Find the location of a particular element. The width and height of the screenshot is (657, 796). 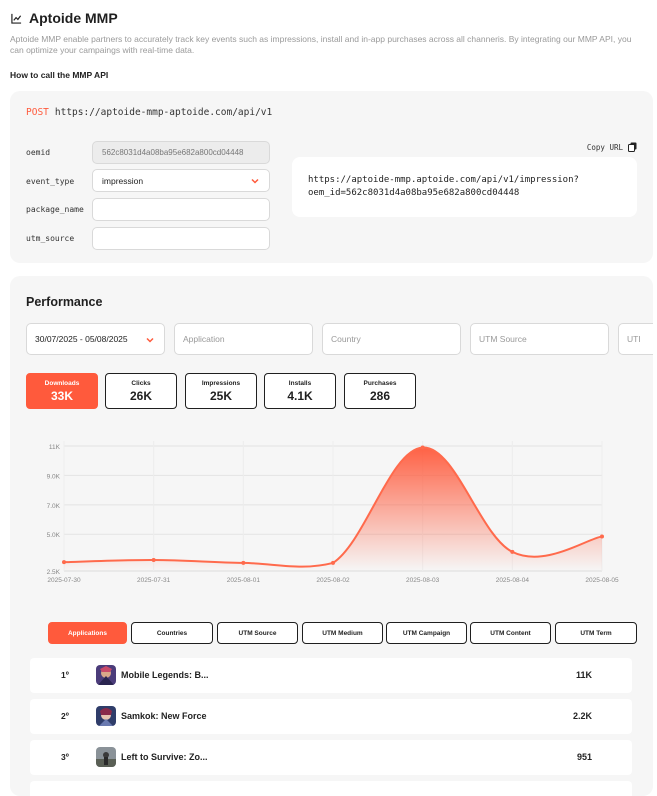

line-chart-icon is located at coordinates (16, 18).